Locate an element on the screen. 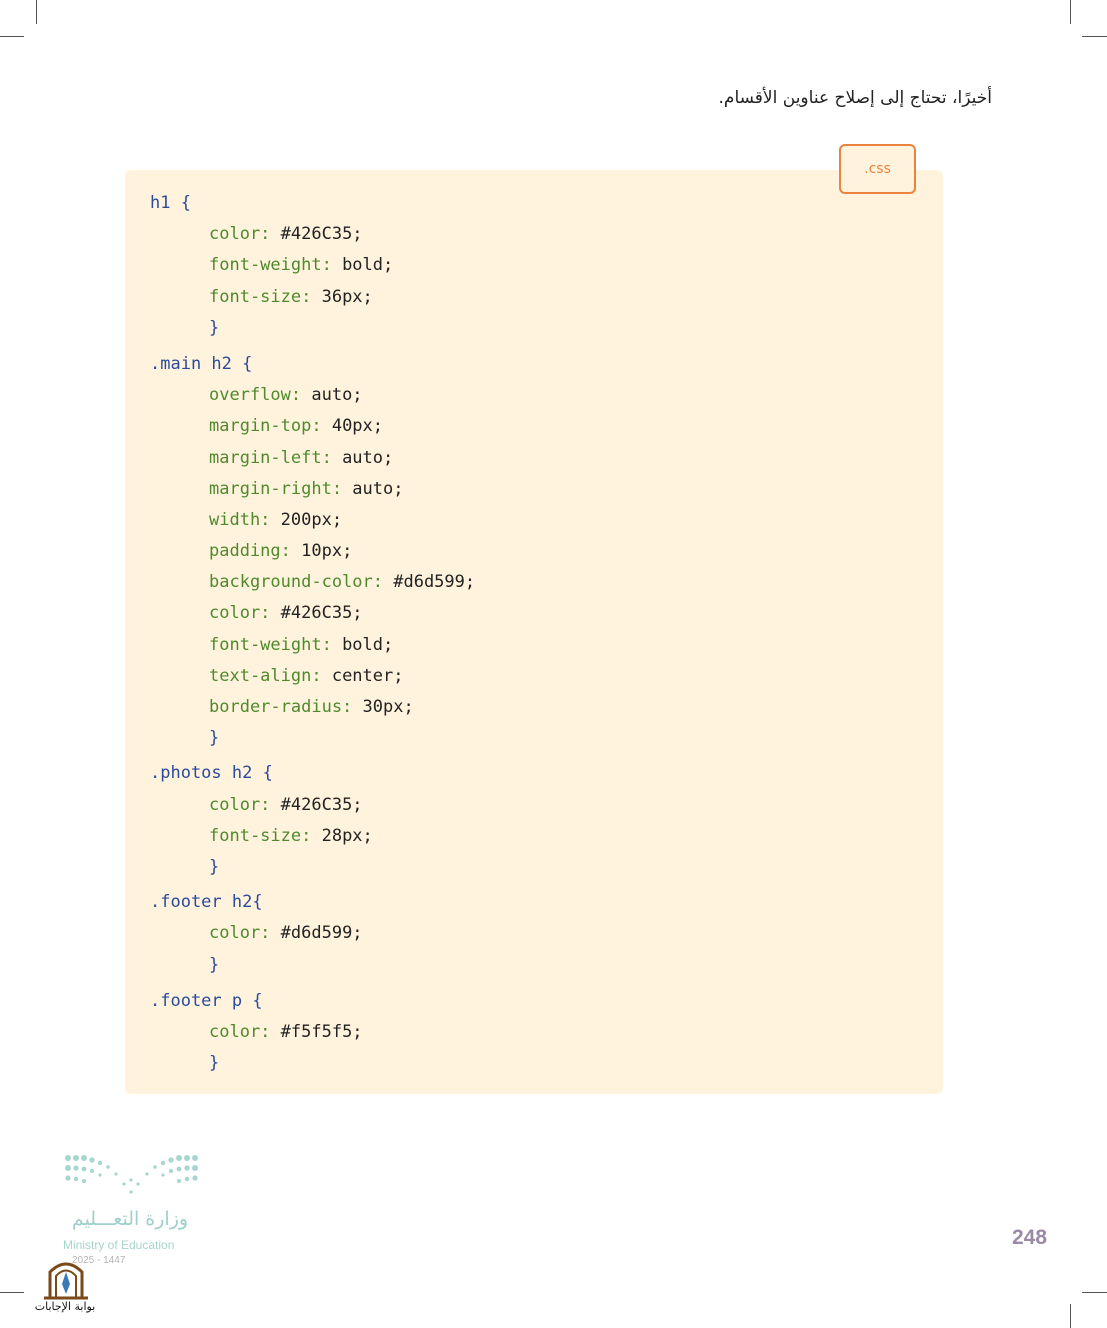  intro-text: أخيرًا، تحتاج إلى إصلاح عناوين الأقسام. is located at coordinates (855, 98).